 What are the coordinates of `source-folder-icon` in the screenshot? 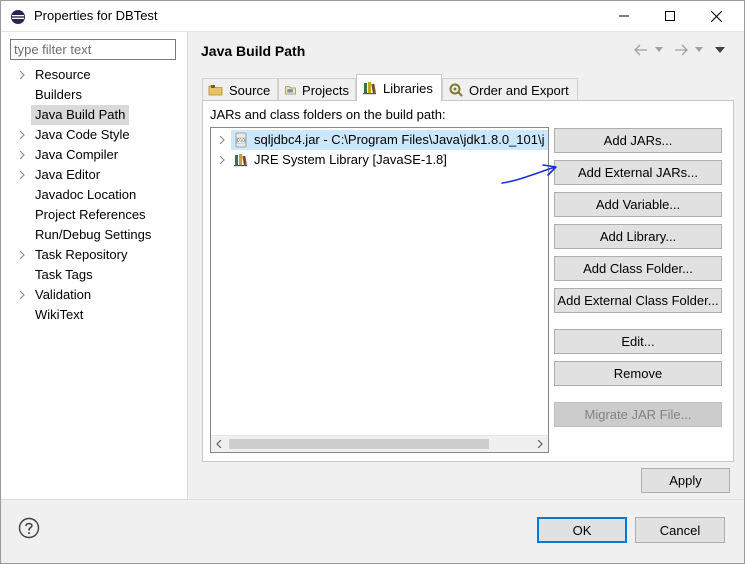 It's located at (215, 90).